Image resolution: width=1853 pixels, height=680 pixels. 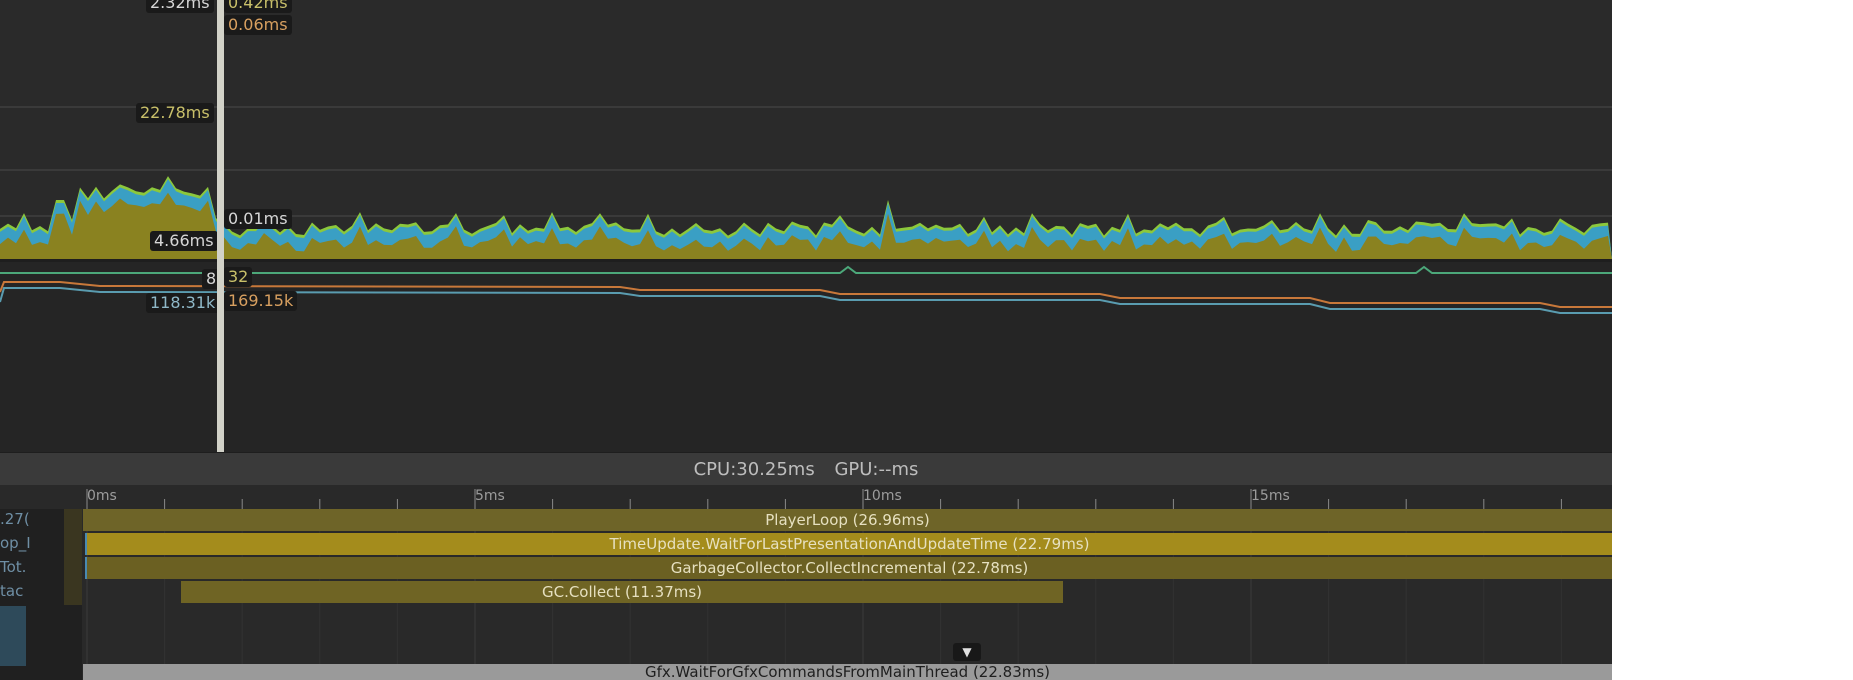 I want to click on frame-status-bar: CPU:30.25ms GPU:--ms, so click(x=806, y=469).